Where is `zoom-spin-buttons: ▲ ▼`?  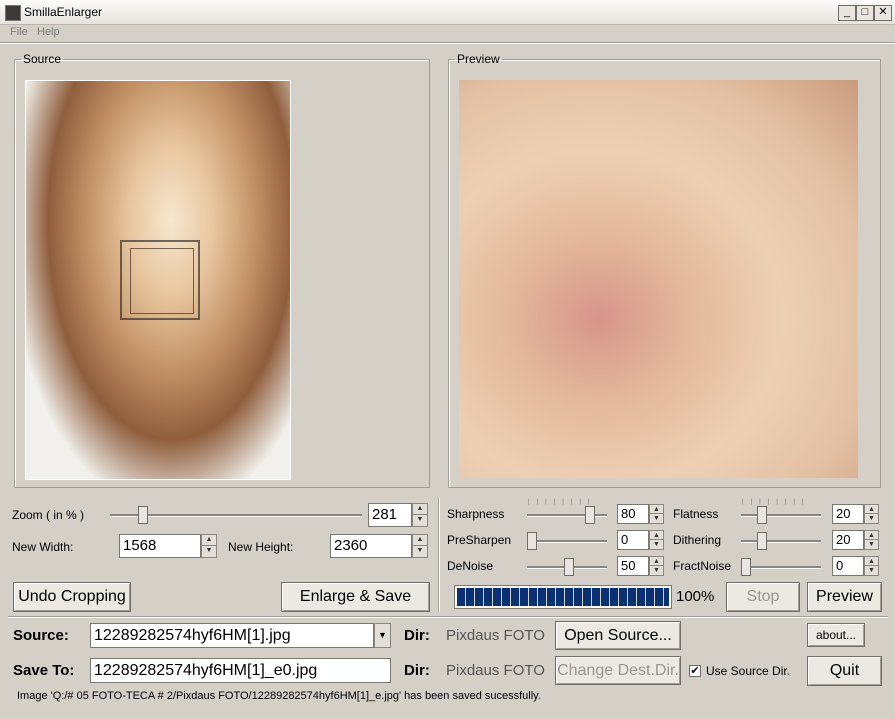
zoom-spin-buttons: ▲ ▼ is located at coordinates (420, 515).